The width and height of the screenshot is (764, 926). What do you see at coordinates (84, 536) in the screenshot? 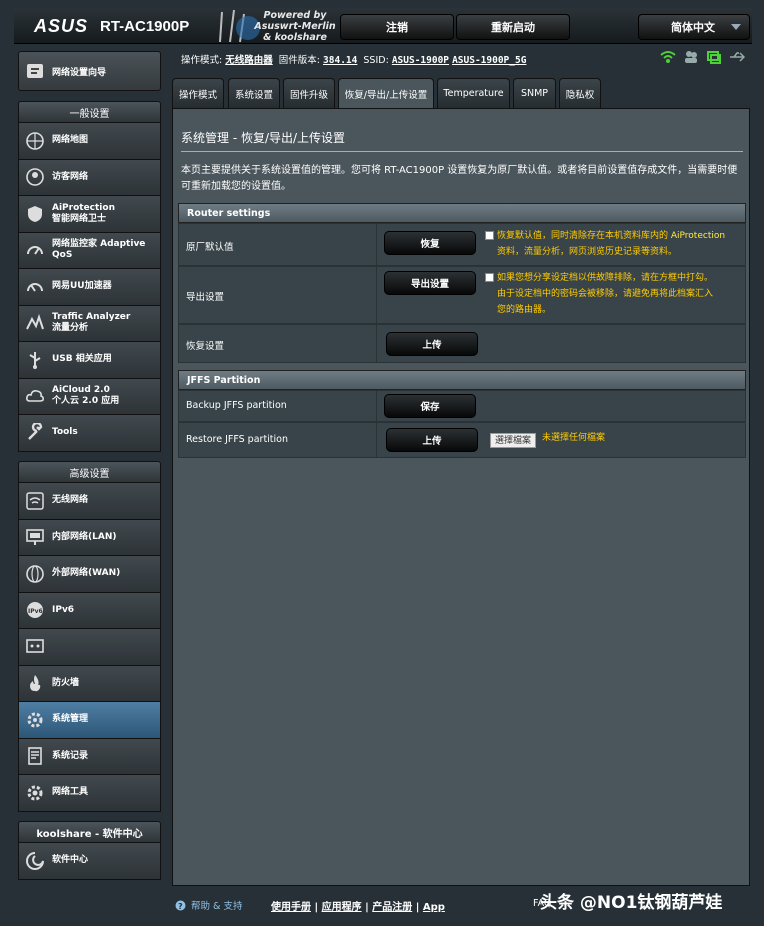
I see `sidebar-item-label: 内部网络(LAN)` at bounding box center [84, 536].